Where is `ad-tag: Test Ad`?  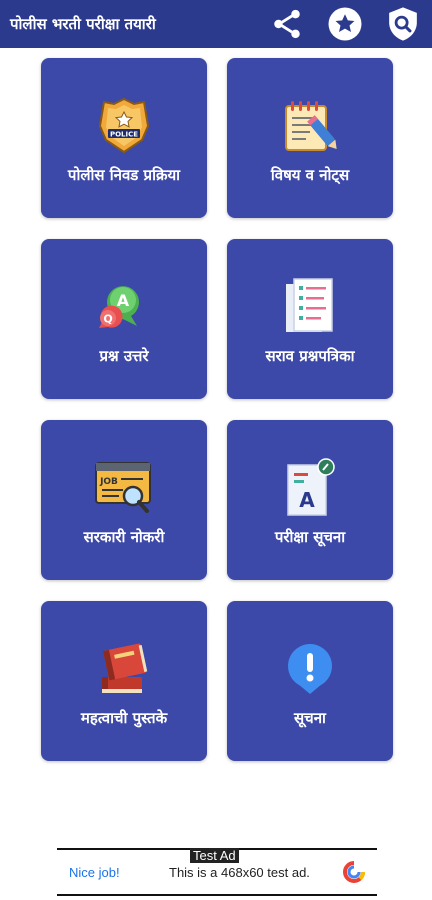
ad-tag: Test Ad is located at coordinates (214, 855).